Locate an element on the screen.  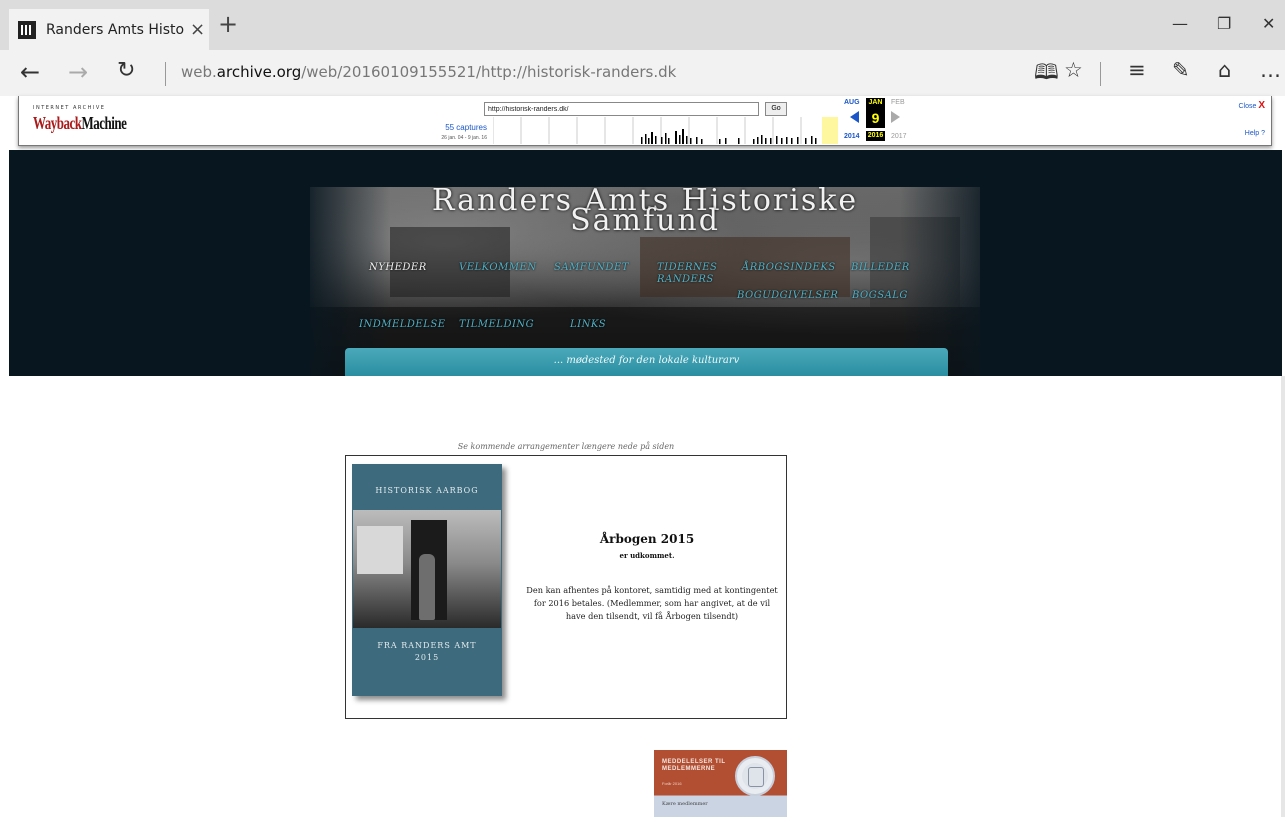
current-day: 9 is located at coordinates (875, 118).